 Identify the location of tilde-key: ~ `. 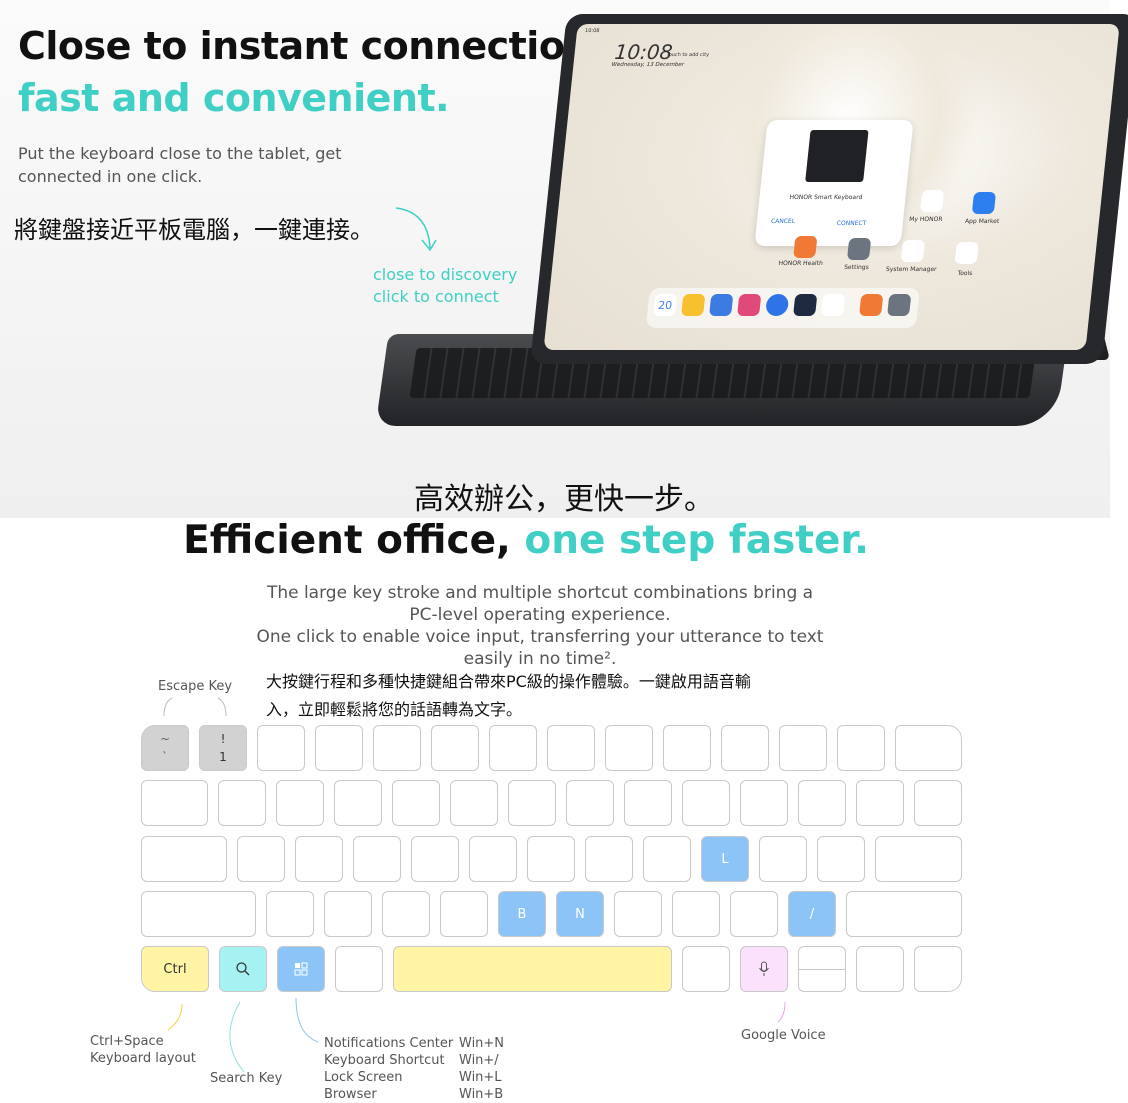
(165, 748).